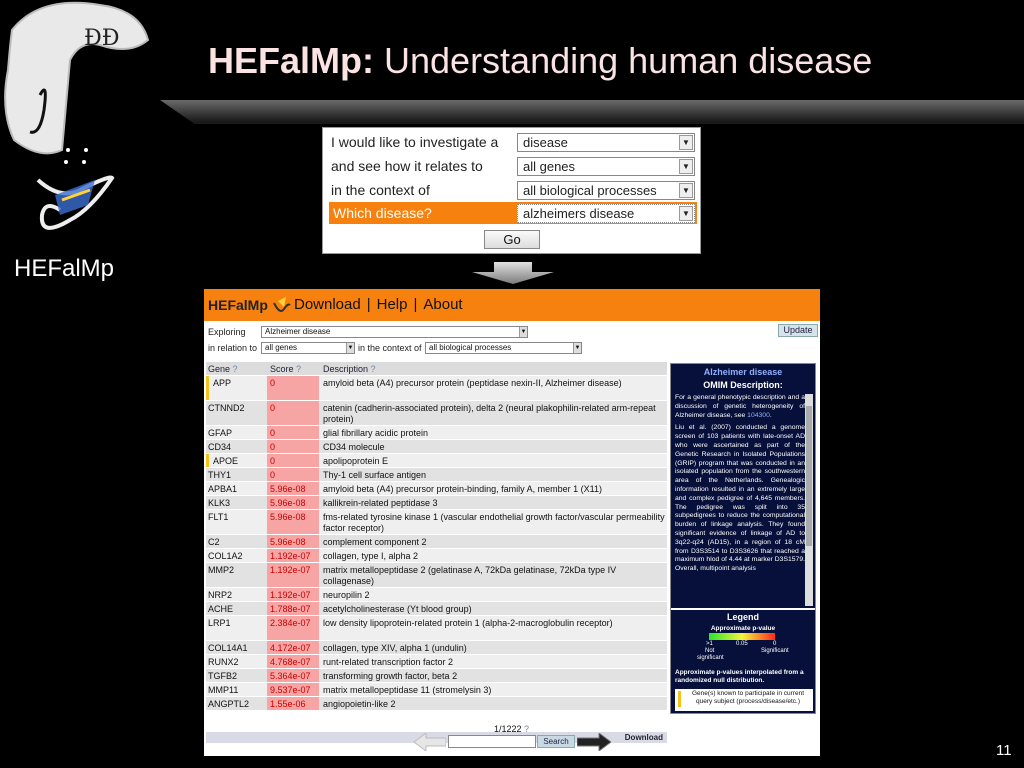 The image size is (1024, 768). I want to click on slide-title-rest: Understanding human disease, so click(623, 60).